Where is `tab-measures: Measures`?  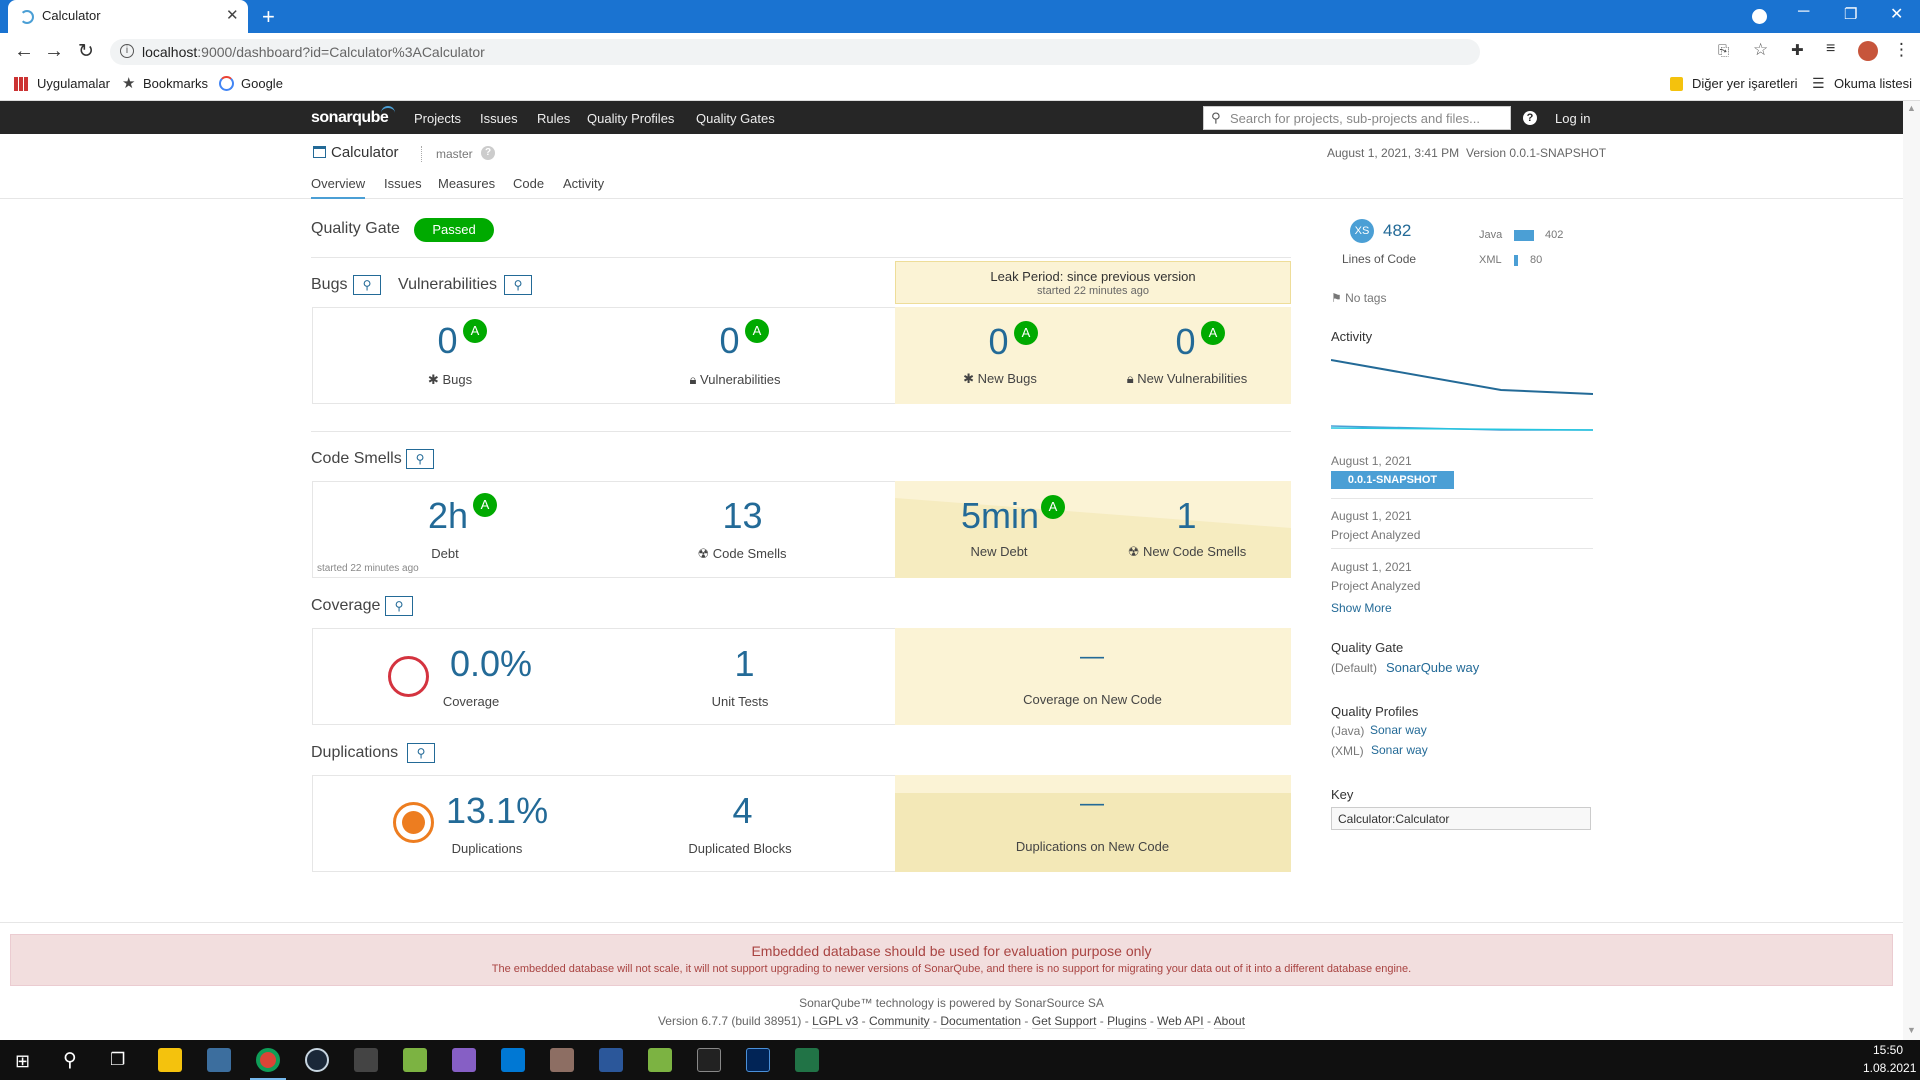 tab-measures: Measures is located at coordinates (466, 183).